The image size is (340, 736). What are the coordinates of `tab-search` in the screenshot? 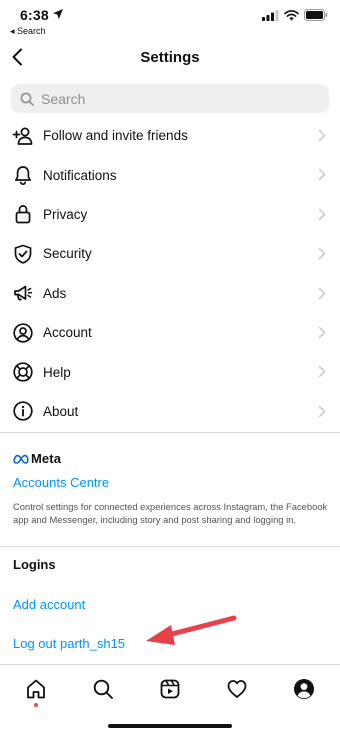 It's located at (103, 689).